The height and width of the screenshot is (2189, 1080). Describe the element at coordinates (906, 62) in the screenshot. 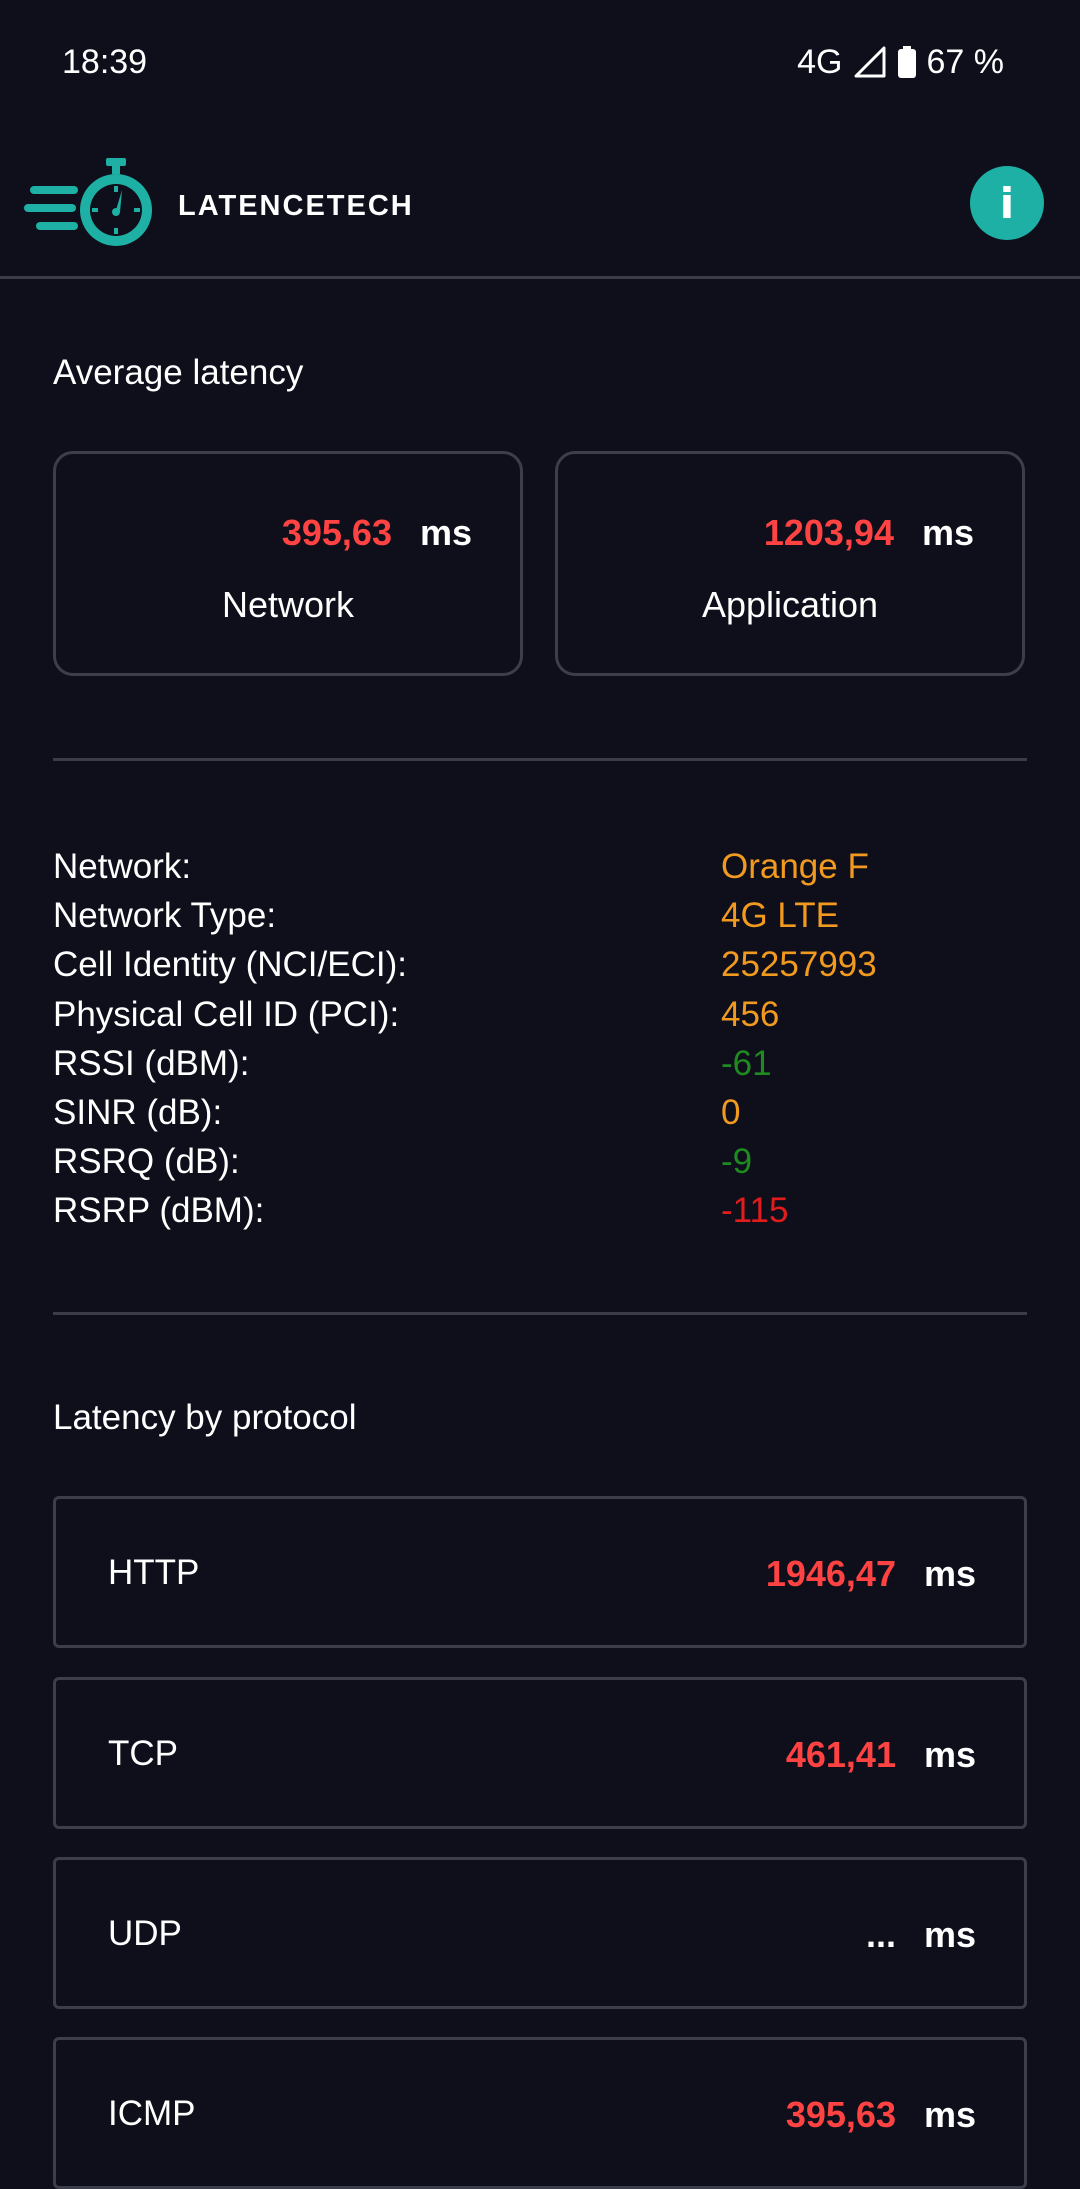

I see `battery-icon` at that location.